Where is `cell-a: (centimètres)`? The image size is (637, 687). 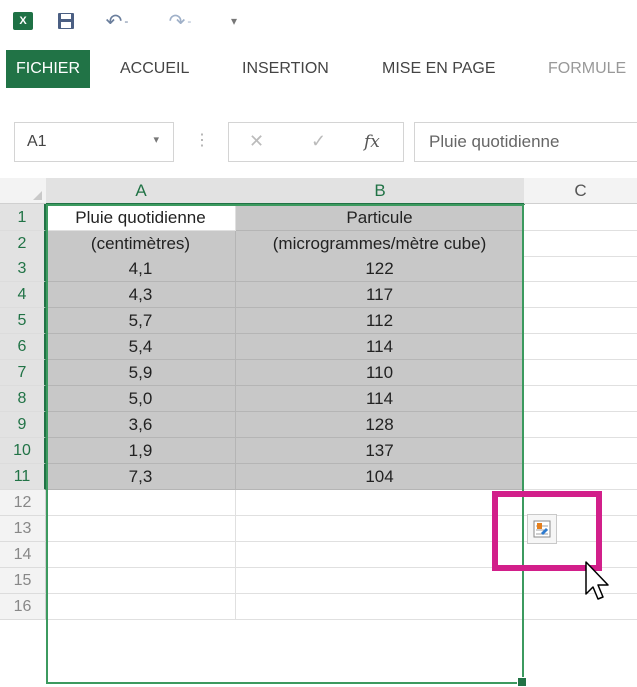 cell-a: (centimètres) is located at coordinates (141, 244).